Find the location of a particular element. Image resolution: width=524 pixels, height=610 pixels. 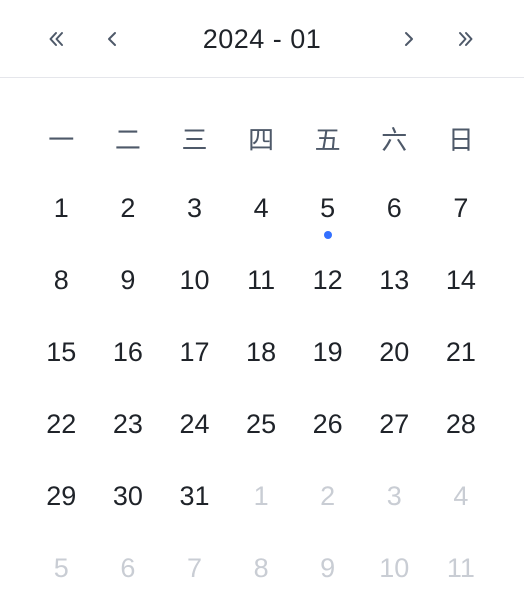

calendar-day: 1 is located at coordinates (61, 212).